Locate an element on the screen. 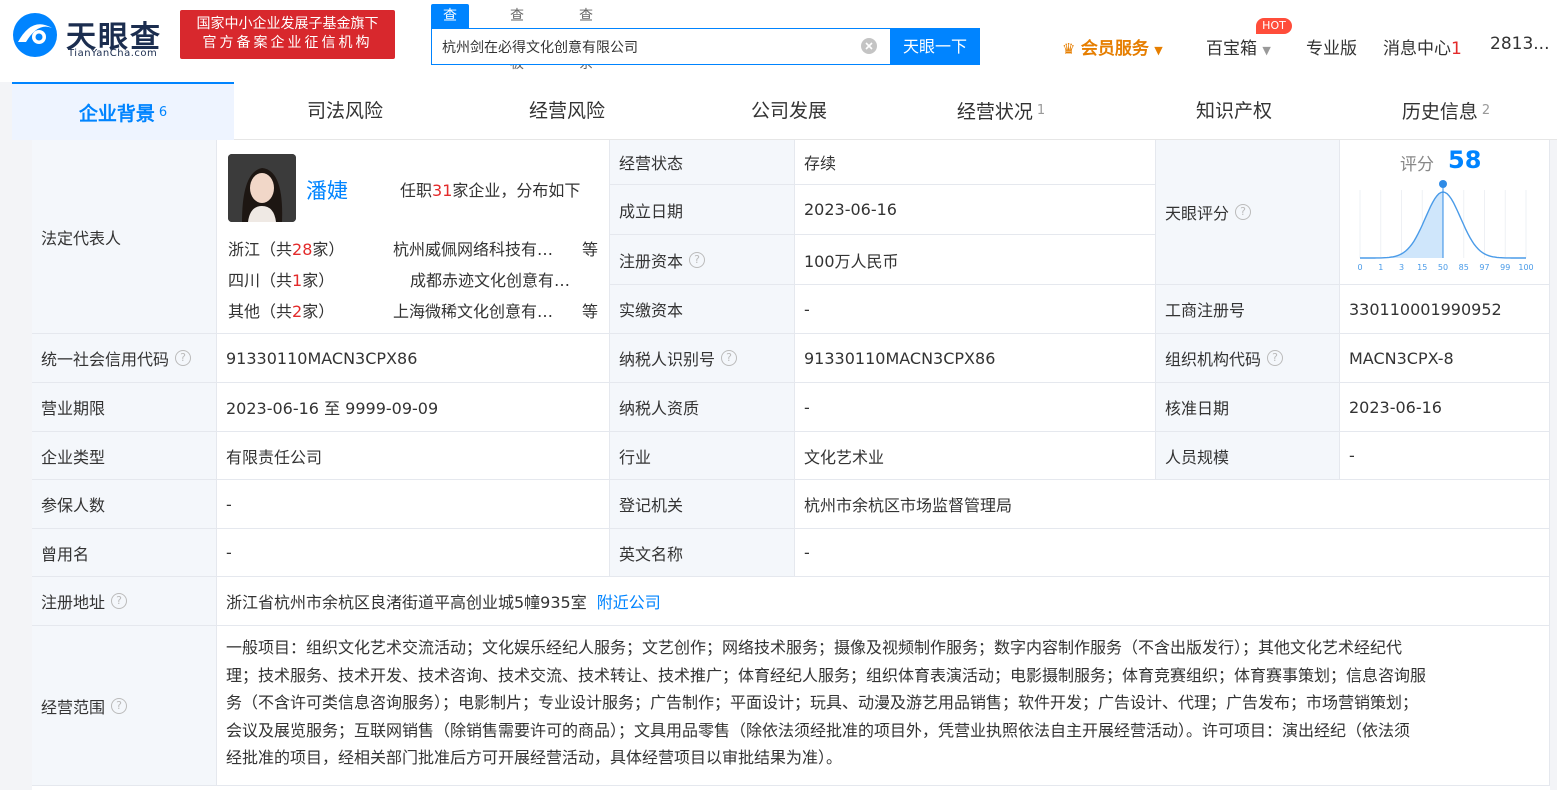  tab-operation: 经营状况 1 is located at coordinates (1001, 111).